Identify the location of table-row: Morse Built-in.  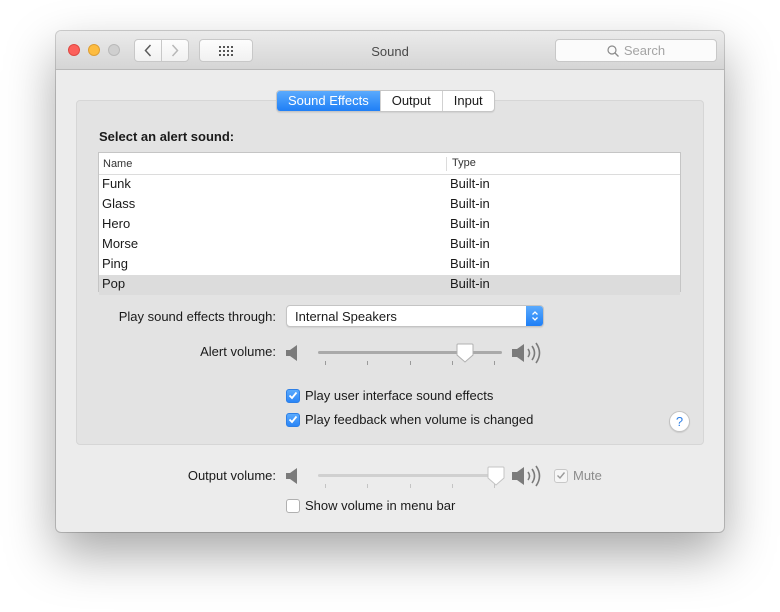
(389, 245).